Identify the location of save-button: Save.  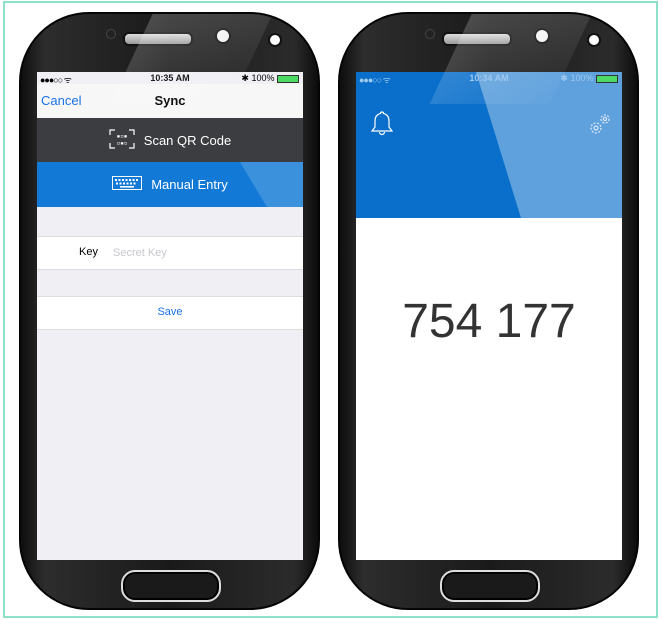
(170, 312).